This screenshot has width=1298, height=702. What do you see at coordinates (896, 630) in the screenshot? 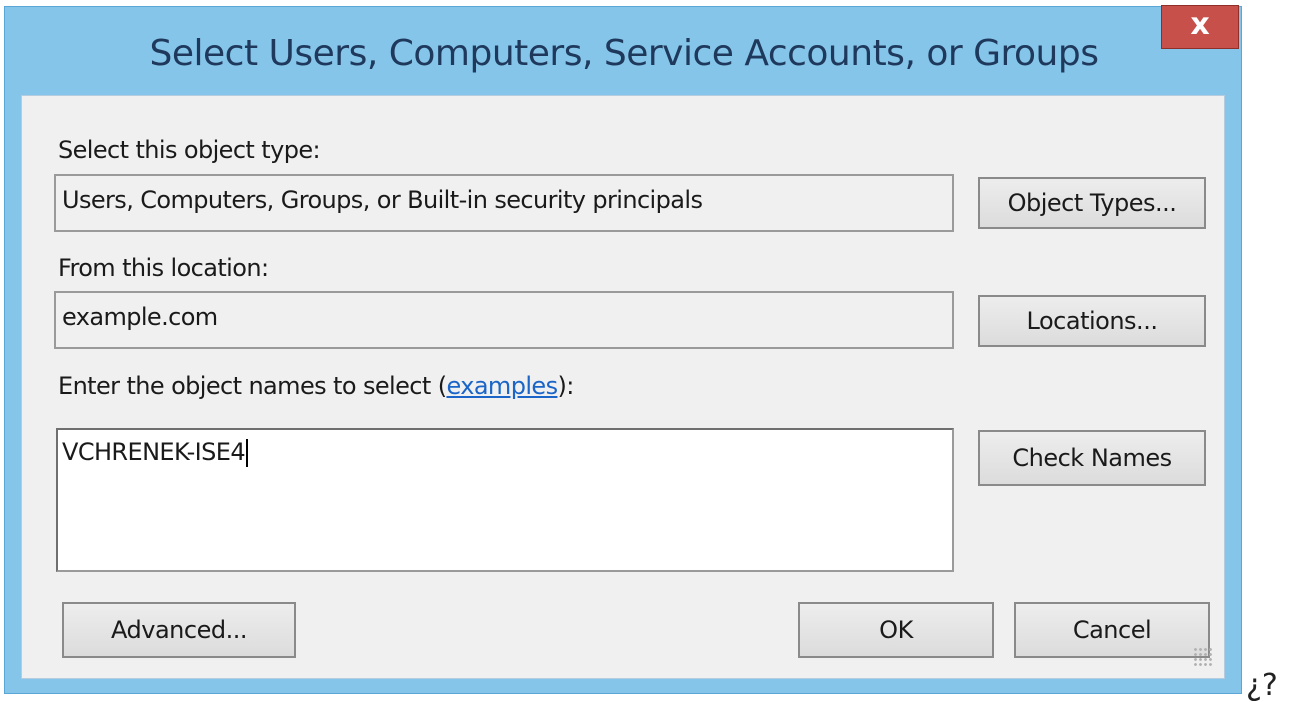
I see `ok-button: OK` at bounding box center [896, 630].